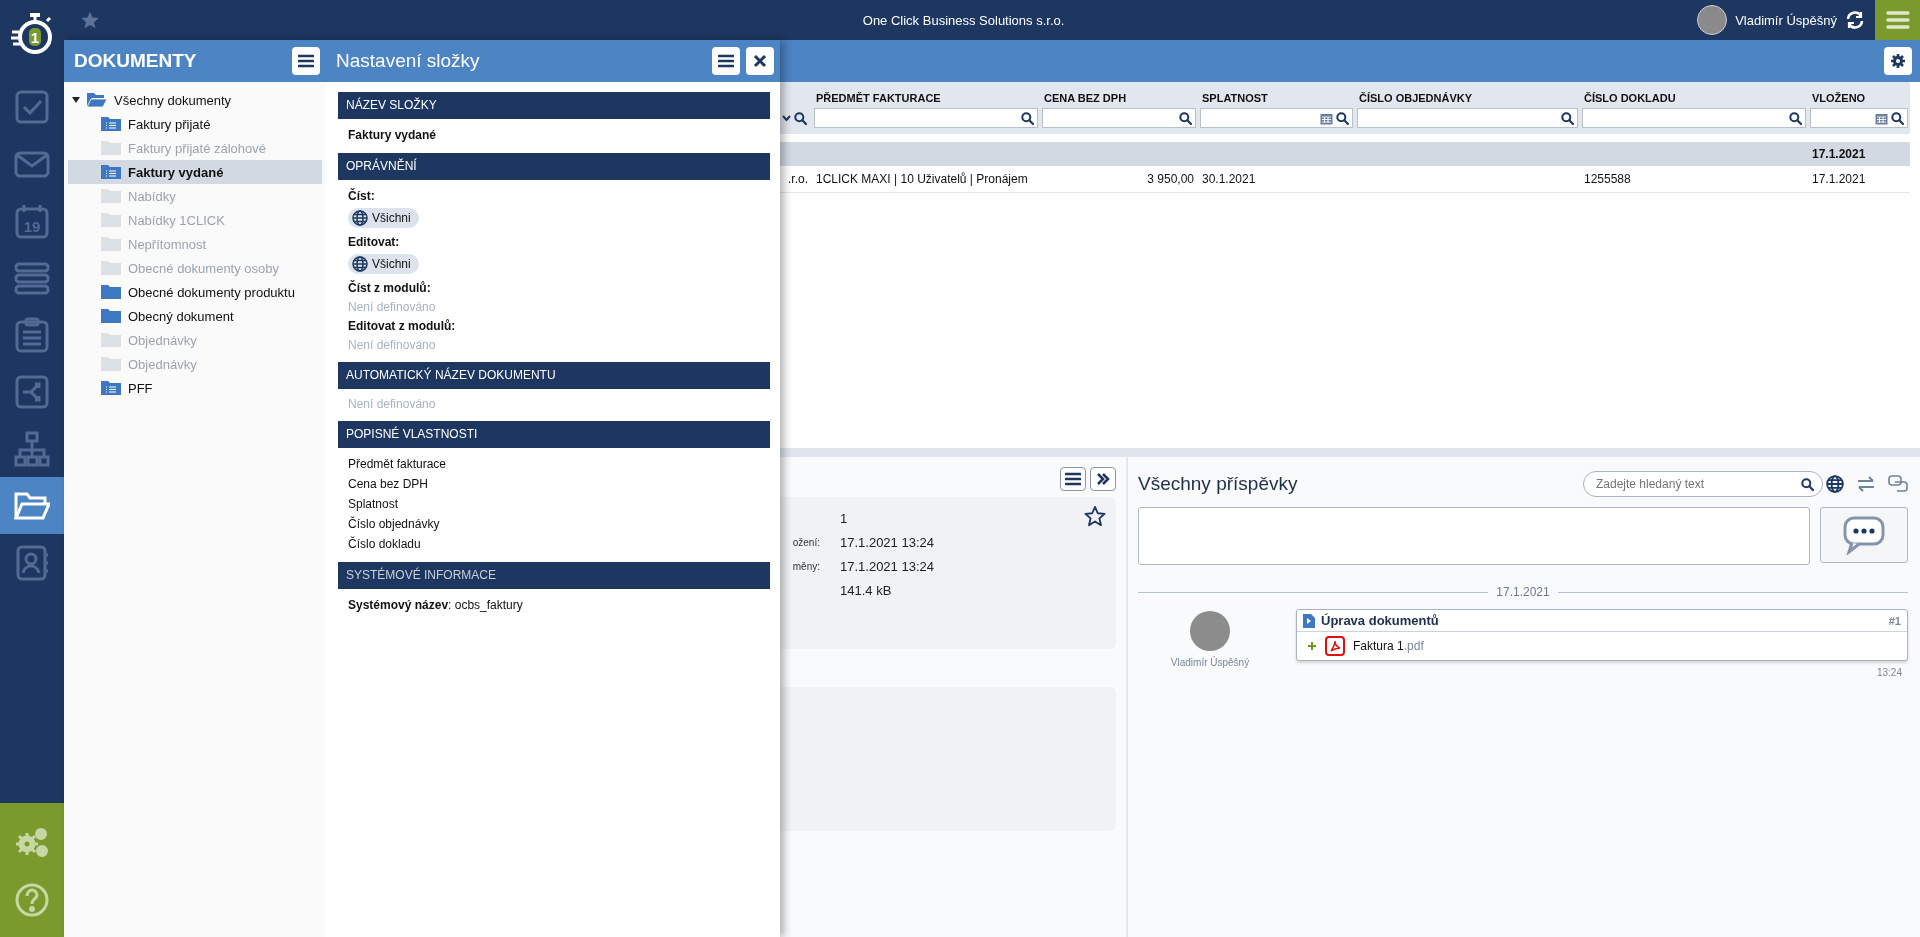 The height and width of the screenshot is (937, 1920). What do you see at coordinates (195, 388) in the screenshot?
I see `folder-tree-item: PFF` at bounding box center [195, 388].